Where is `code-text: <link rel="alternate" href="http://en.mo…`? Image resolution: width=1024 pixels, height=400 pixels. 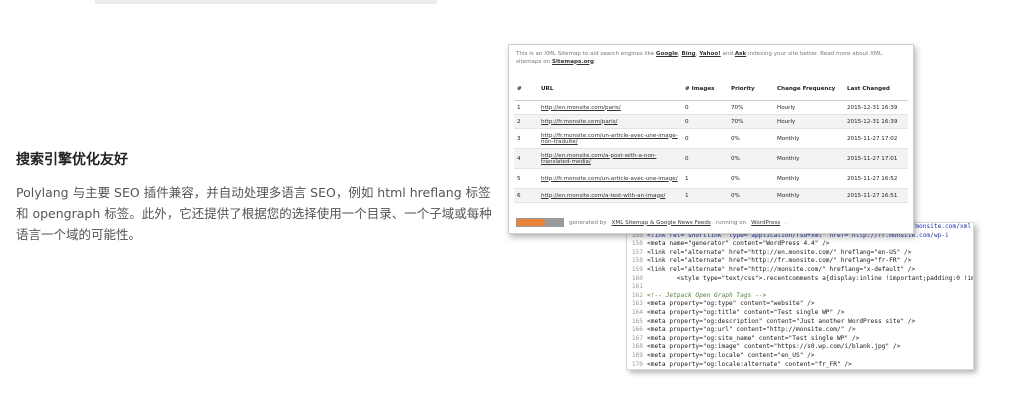 code-text: <link rel="alternate" href="http://en.mo… is located at coordinates (779, 252).